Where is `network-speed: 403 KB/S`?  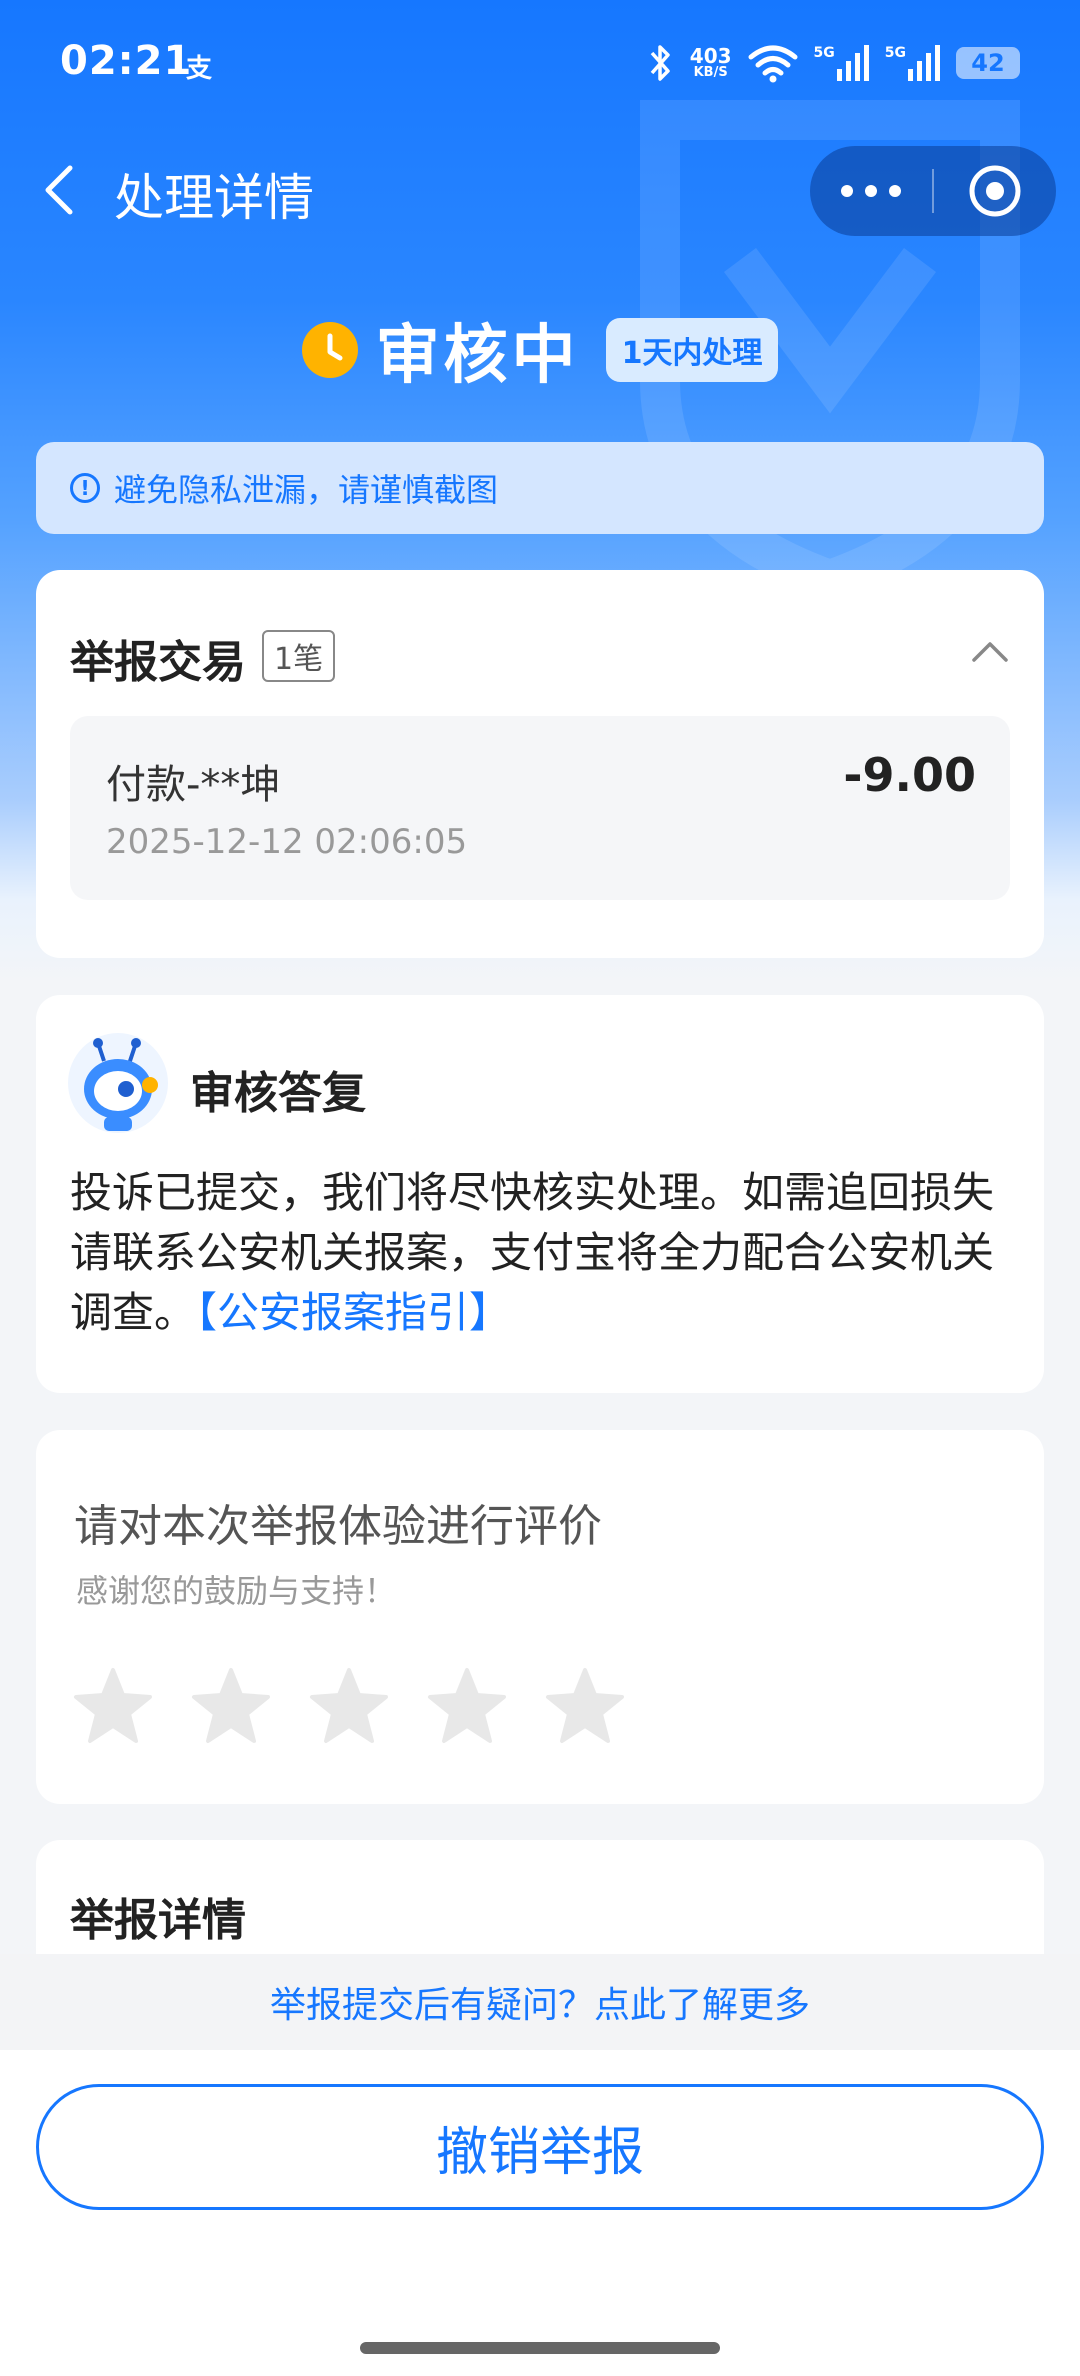
network-speed: 403 KB/S is located at coordinates (711, 63).